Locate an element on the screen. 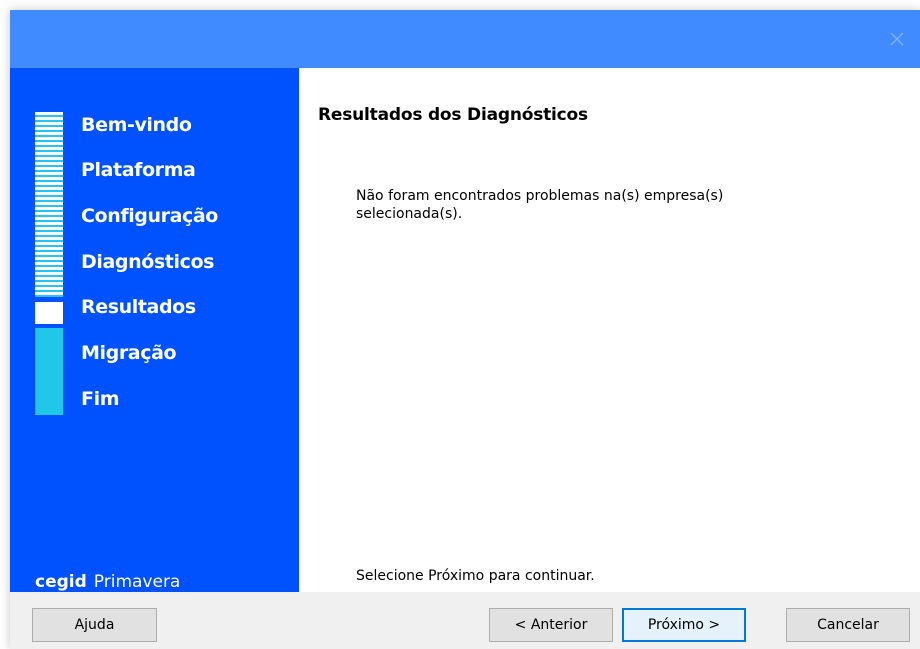  brand-name: cegid is located at coordinates (61, 582).